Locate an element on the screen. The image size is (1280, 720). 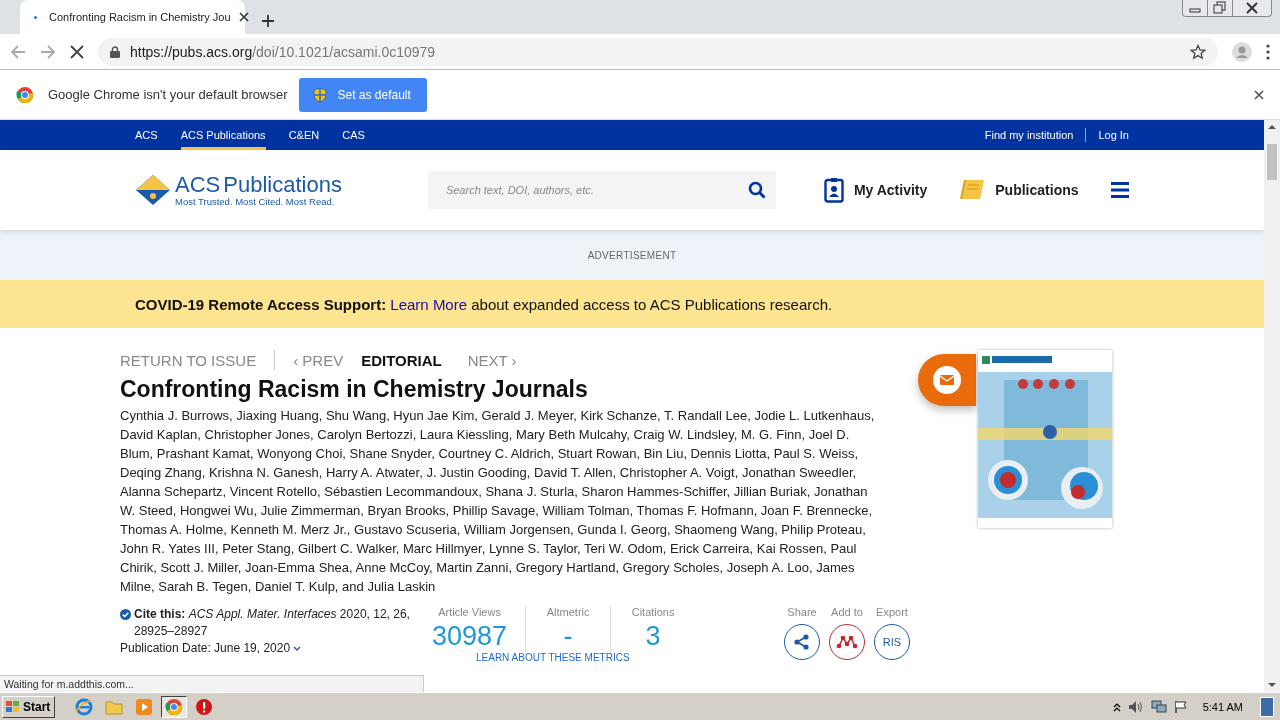
article-type: EDITORIAL is located at coordinates (401, 360).